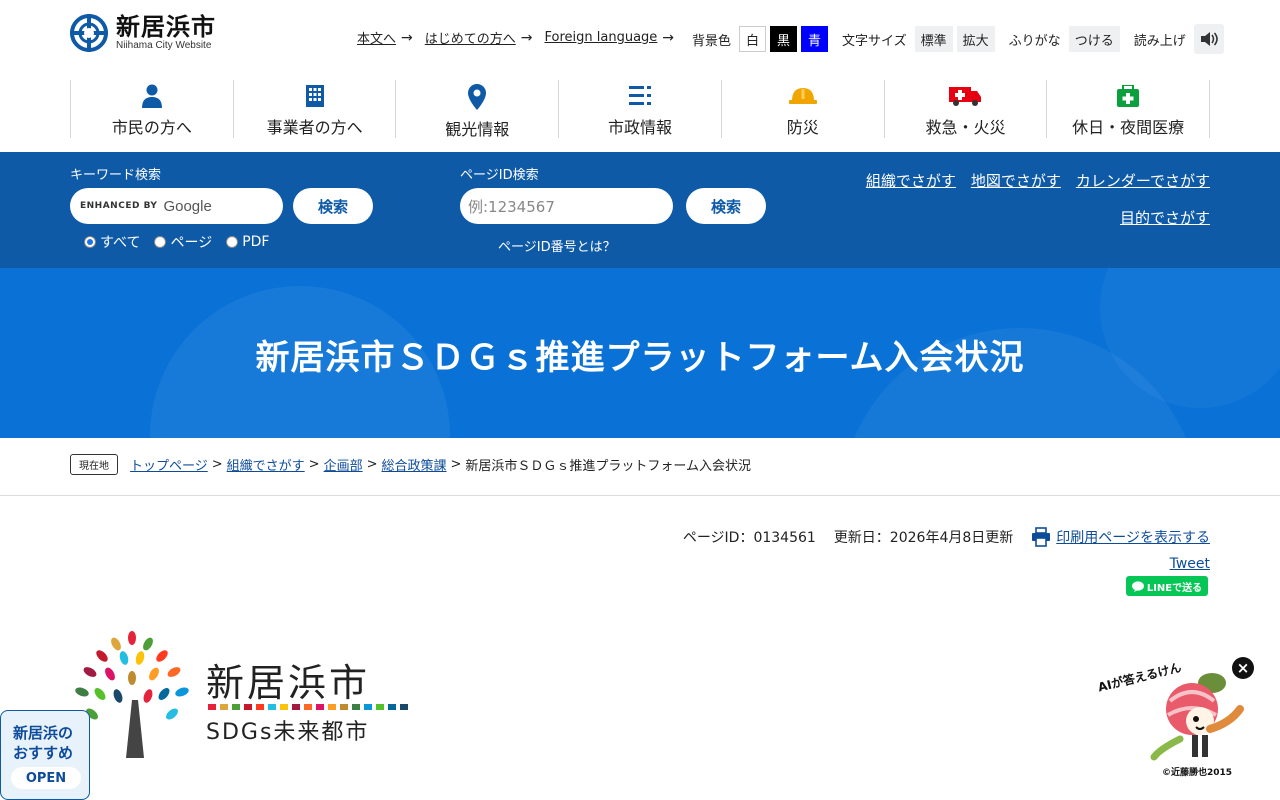 The height and width of the screenshot is (800, 1280). Describe the element at coordinates (1243, 668) in the screenshot. I see `close-icon: ×` at that location.